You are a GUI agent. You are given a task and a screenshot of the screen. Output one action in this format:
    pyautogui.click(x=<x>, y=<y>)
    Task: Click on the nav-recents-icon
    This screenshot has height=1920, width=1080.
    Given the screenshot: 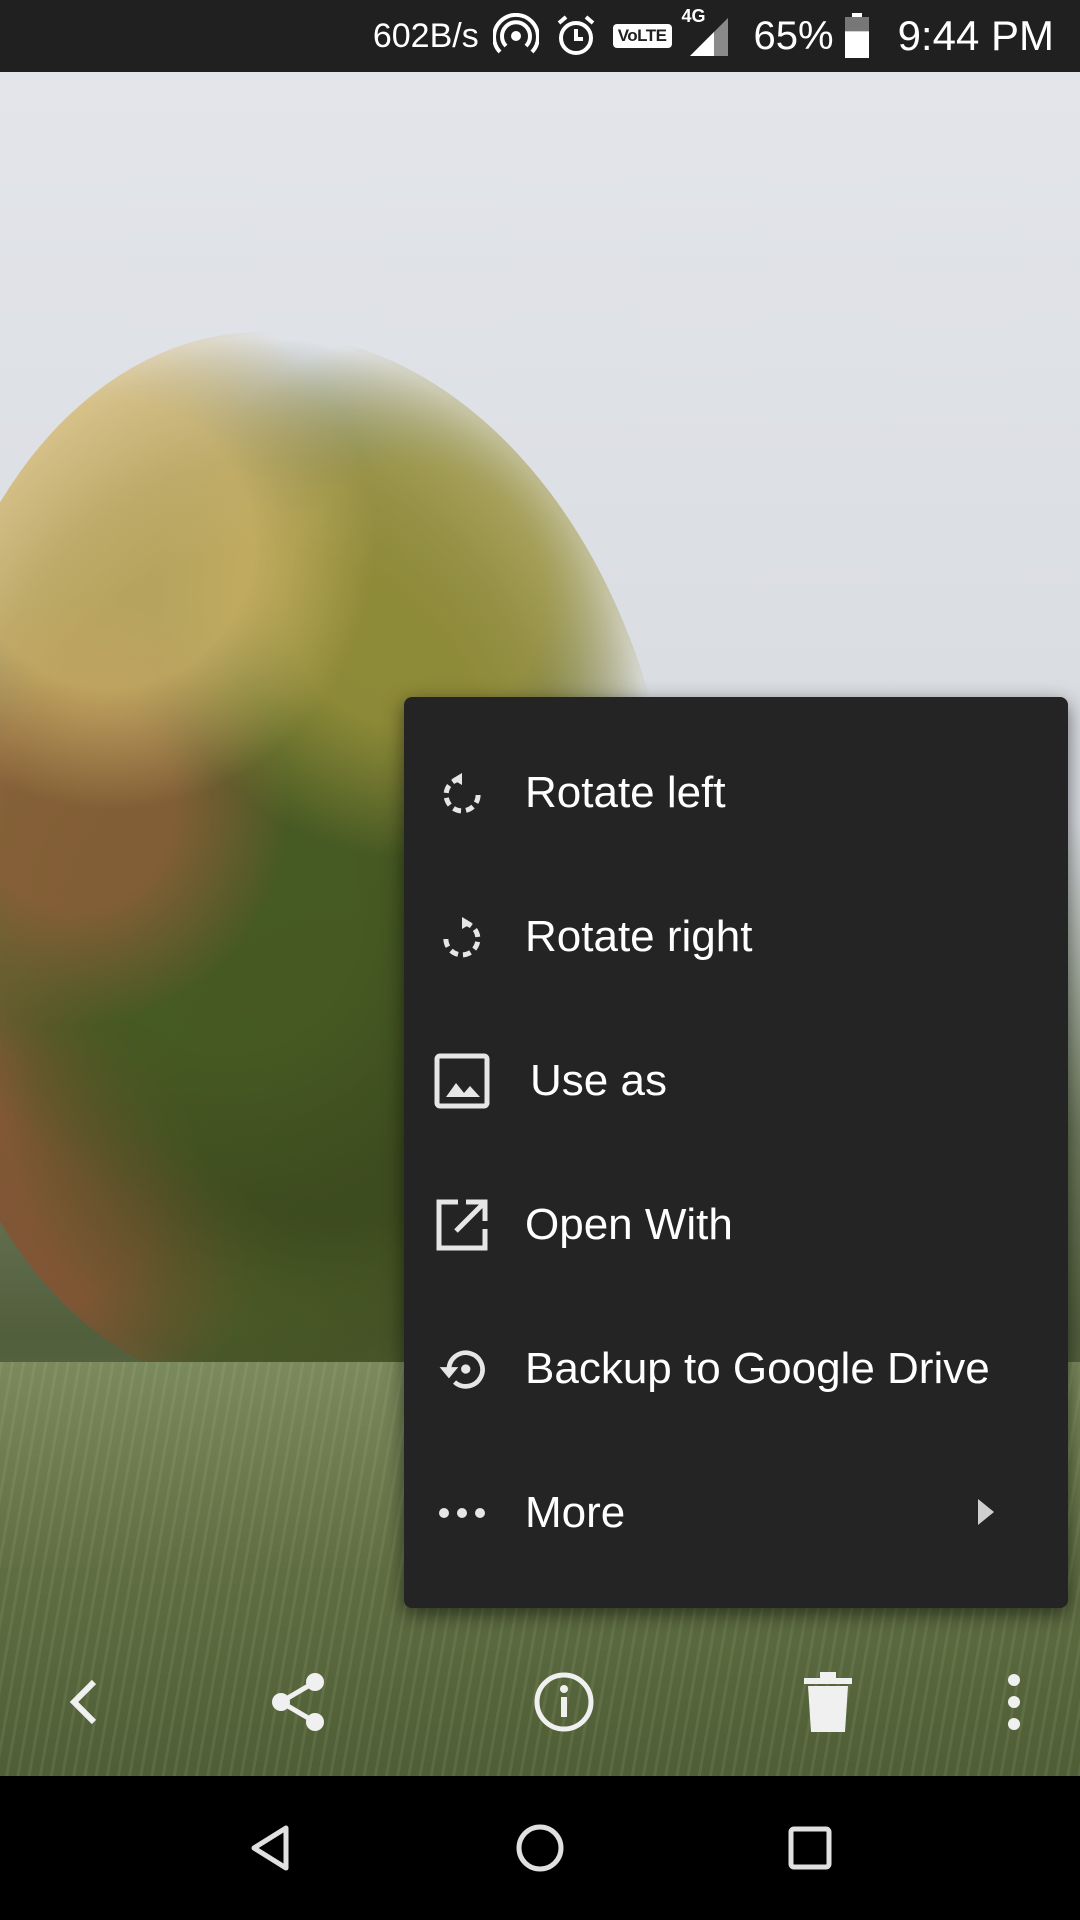 What is the action you would take?
    pyautogui.click(x=810, y=1848)
    